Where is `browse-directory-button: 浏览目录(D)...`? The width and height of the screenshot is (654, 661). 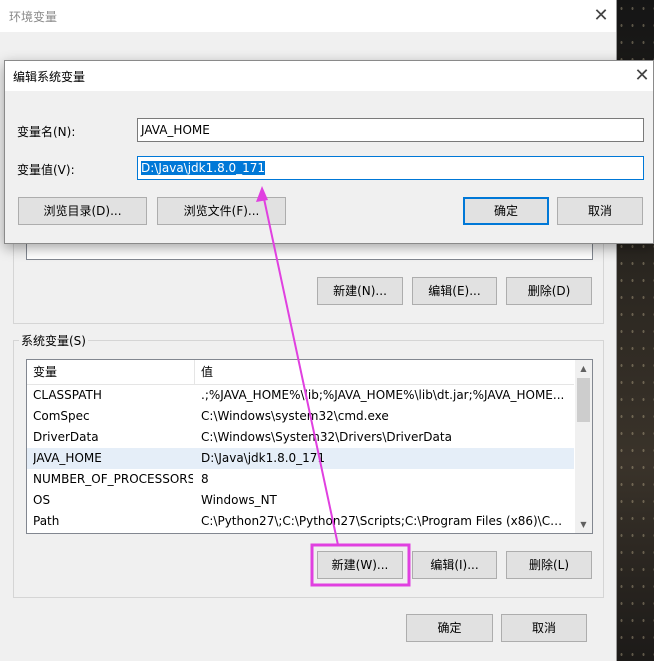 browse-directory-button: 浏览目录(D)... is located at coordinates (82, 211).